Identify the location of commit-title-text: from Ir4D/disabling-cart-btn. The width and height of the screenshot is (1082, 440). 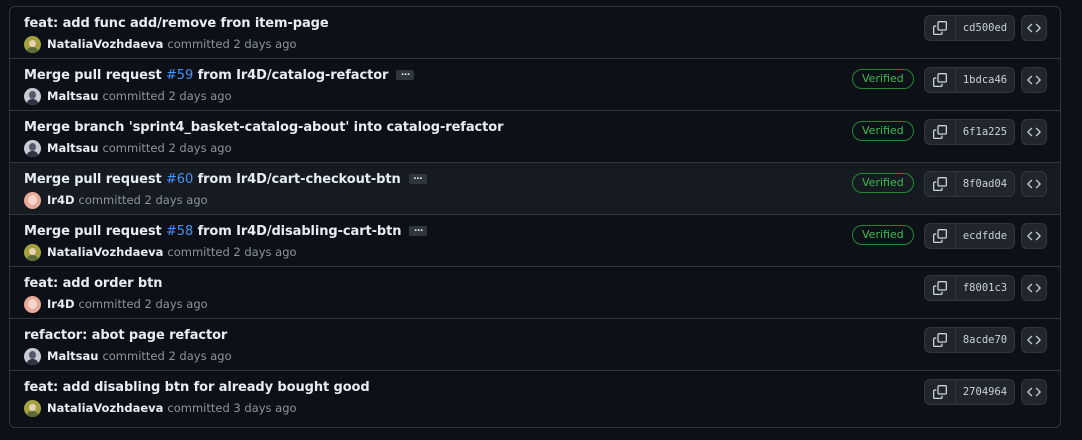
(297, 231).